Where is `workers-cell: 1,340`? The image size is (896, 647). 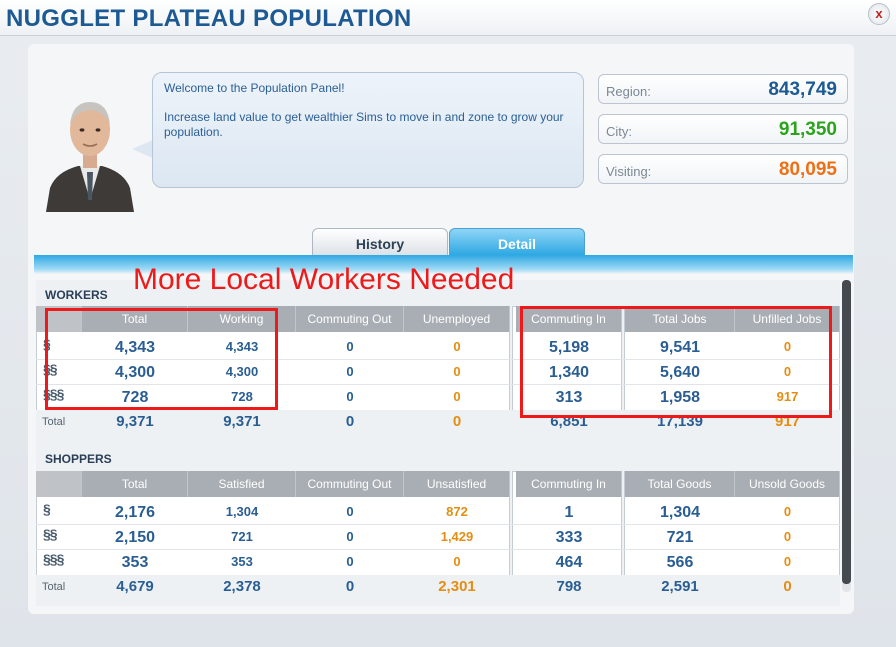 workers-cell: 1,340 is located at coordinates (569, 372).